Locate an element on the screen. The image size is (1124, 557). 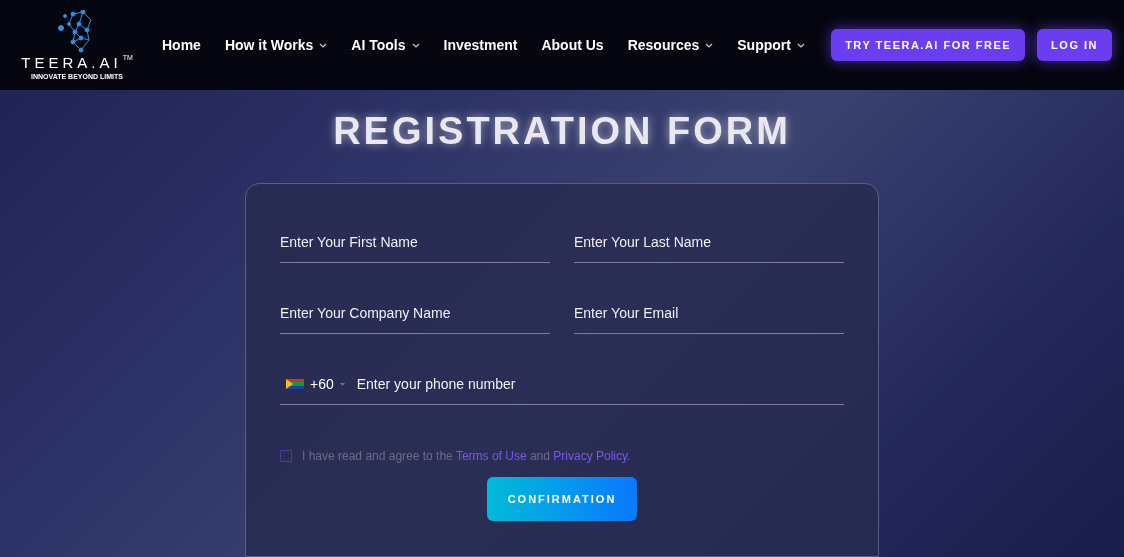
country-code: +60 is located at coordinates (322, 384).